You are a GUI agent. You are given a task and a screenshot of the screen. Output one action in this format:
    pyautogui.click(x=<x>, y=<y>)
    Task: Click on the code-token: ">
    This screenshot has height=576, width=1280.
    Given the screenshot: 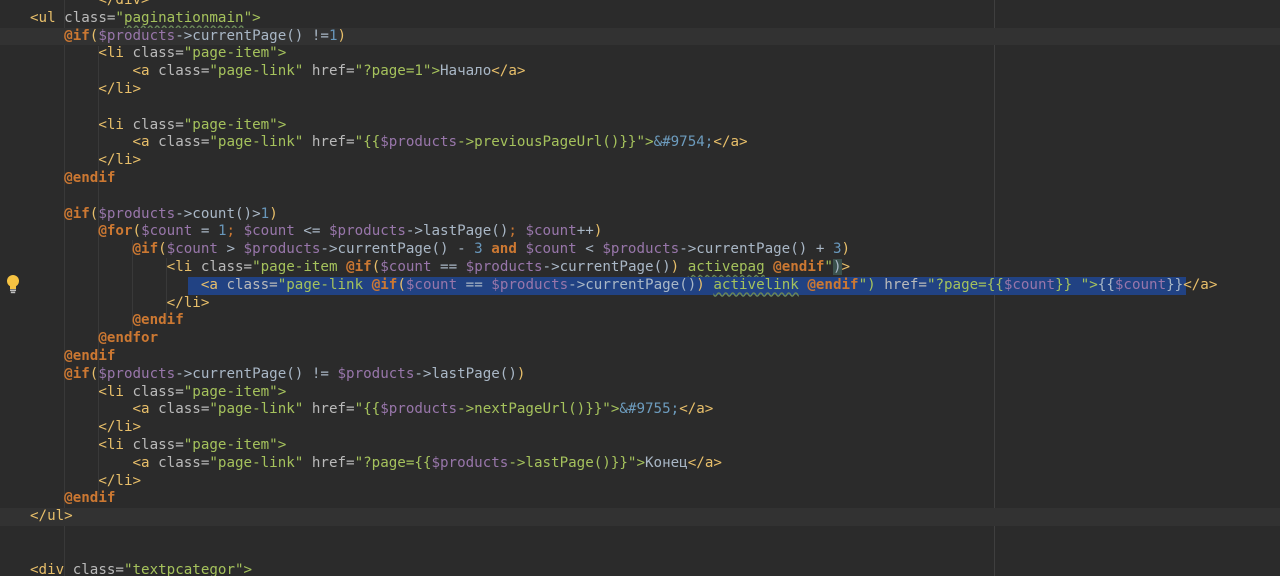 What is the action you would take?
    pyautogui.click(x=252, y=17)
    